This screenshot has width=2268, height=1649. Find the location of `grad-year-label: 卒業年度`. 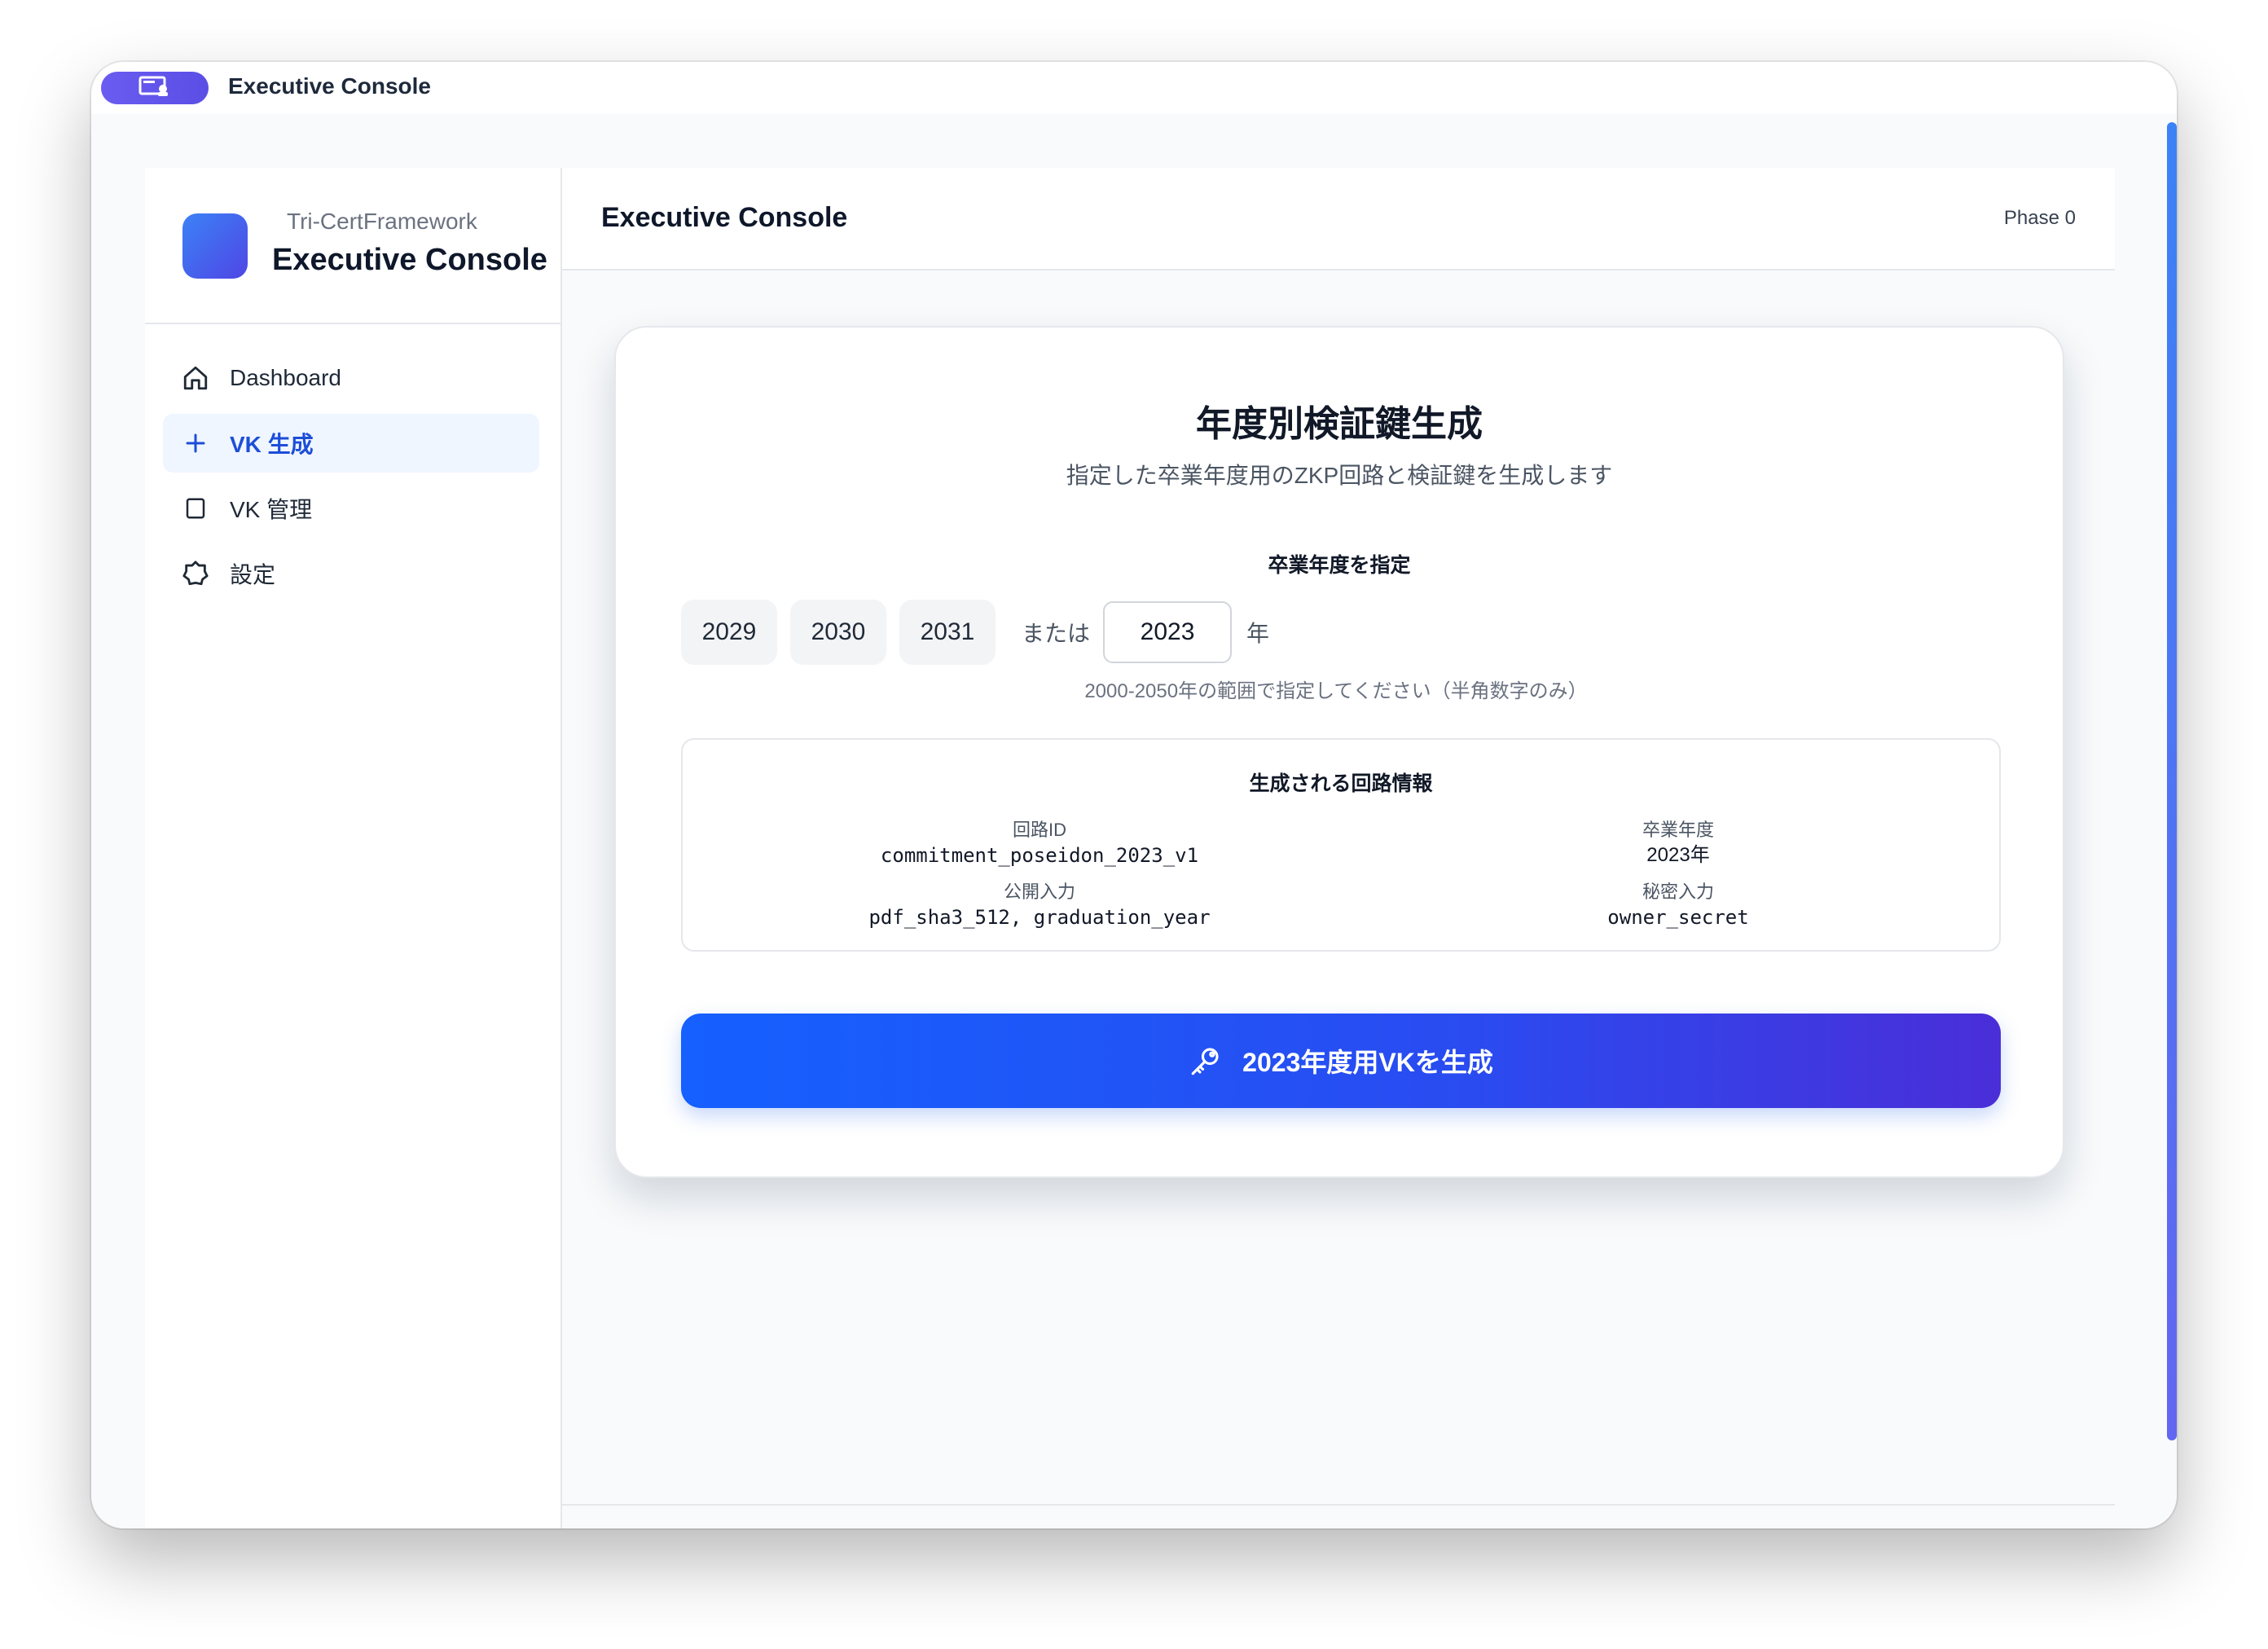

grad-year-label: 卒業年度 is located at coordinates (1678, 830).